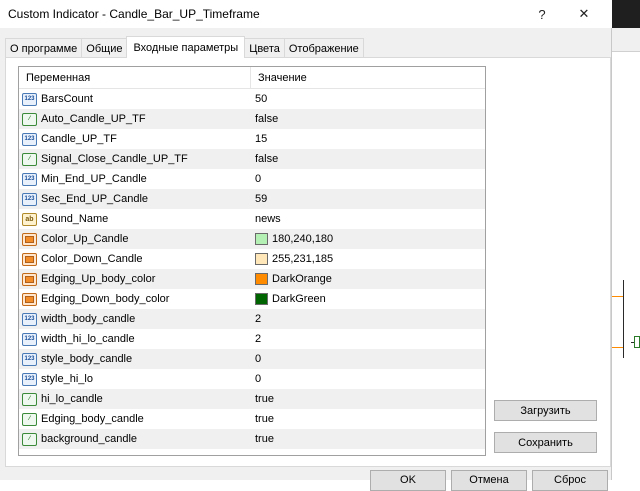  Describe the element at coordinates (135, 99) in the screenshot. I see `variable-cell: 123 BarsCount` at that location.